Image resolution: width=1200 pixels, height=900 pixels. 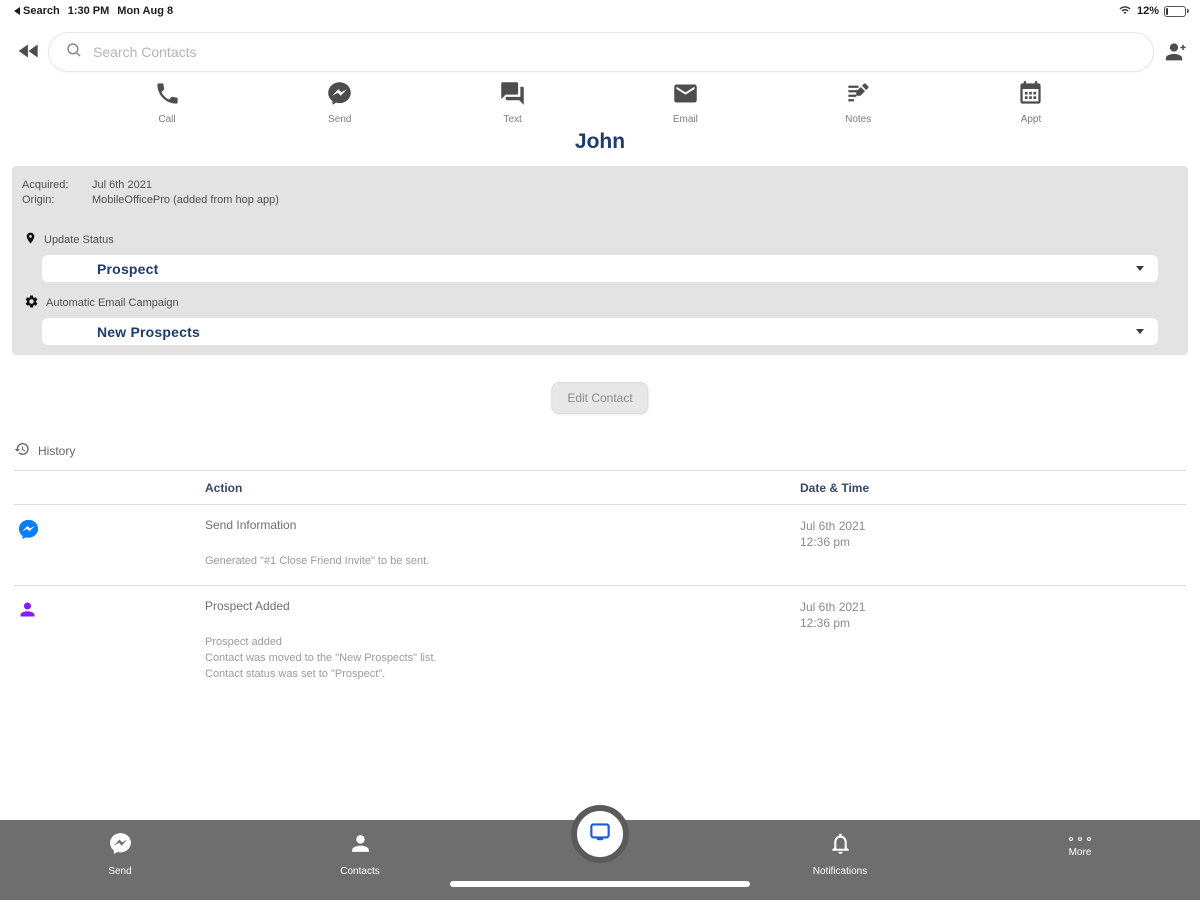 I want to click on action-label: Send, so click(x=340, y=119).